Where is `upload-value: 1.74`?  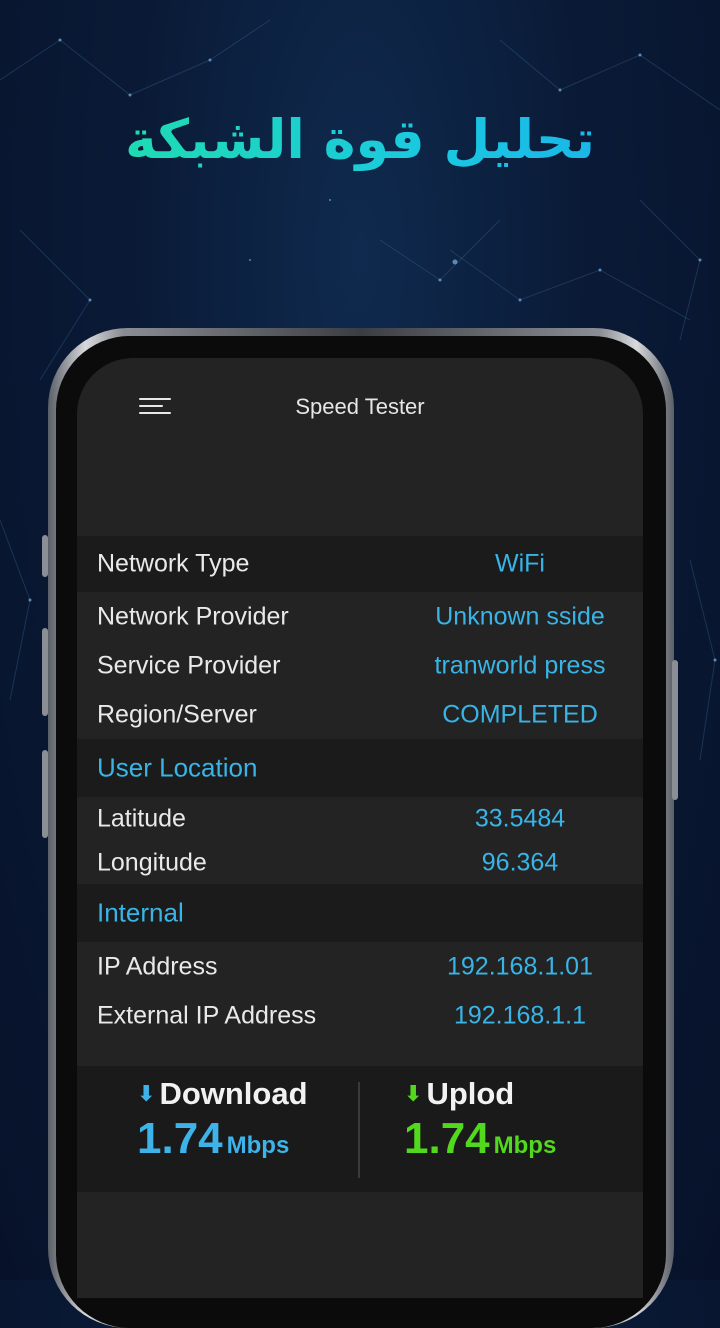
upload-value: 1.74 is located at coordinates (447, 1138).